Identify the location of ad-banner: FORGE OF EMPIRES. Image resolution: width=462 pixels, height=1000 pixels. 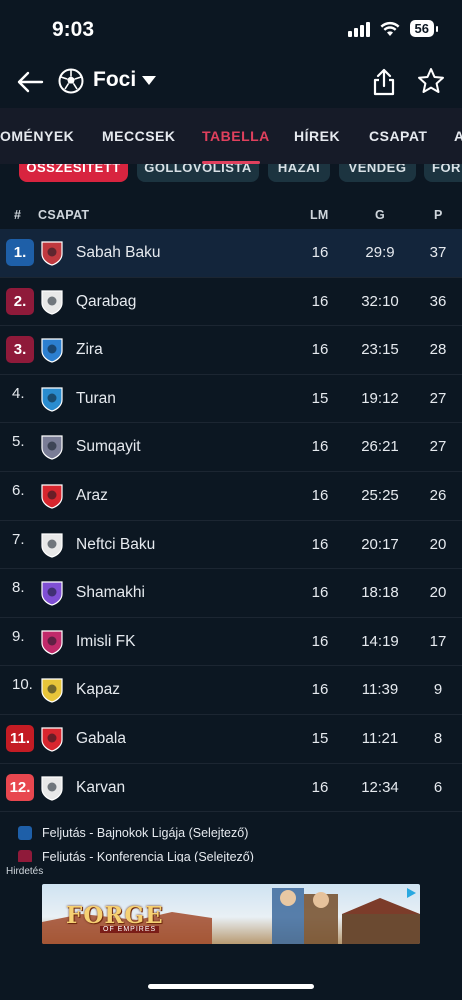
(231, 914).